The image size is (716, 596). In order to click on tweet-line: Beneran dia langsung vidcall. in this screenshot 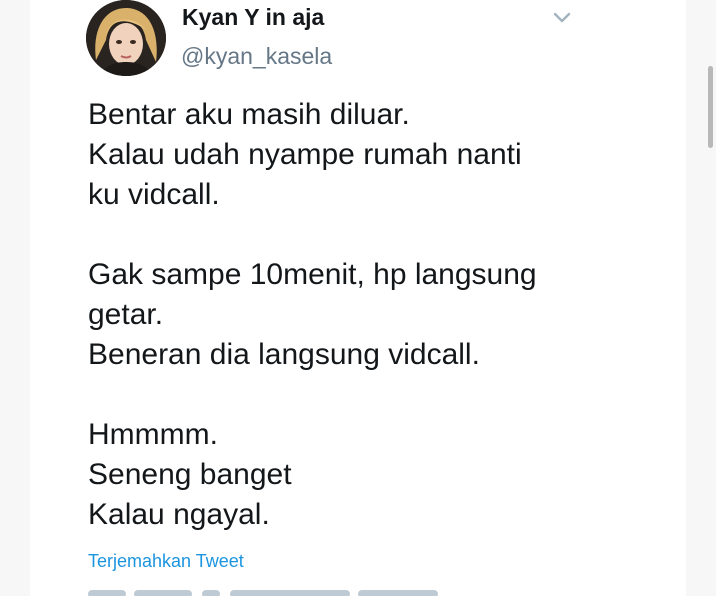, I will do `click(284, 354)`.